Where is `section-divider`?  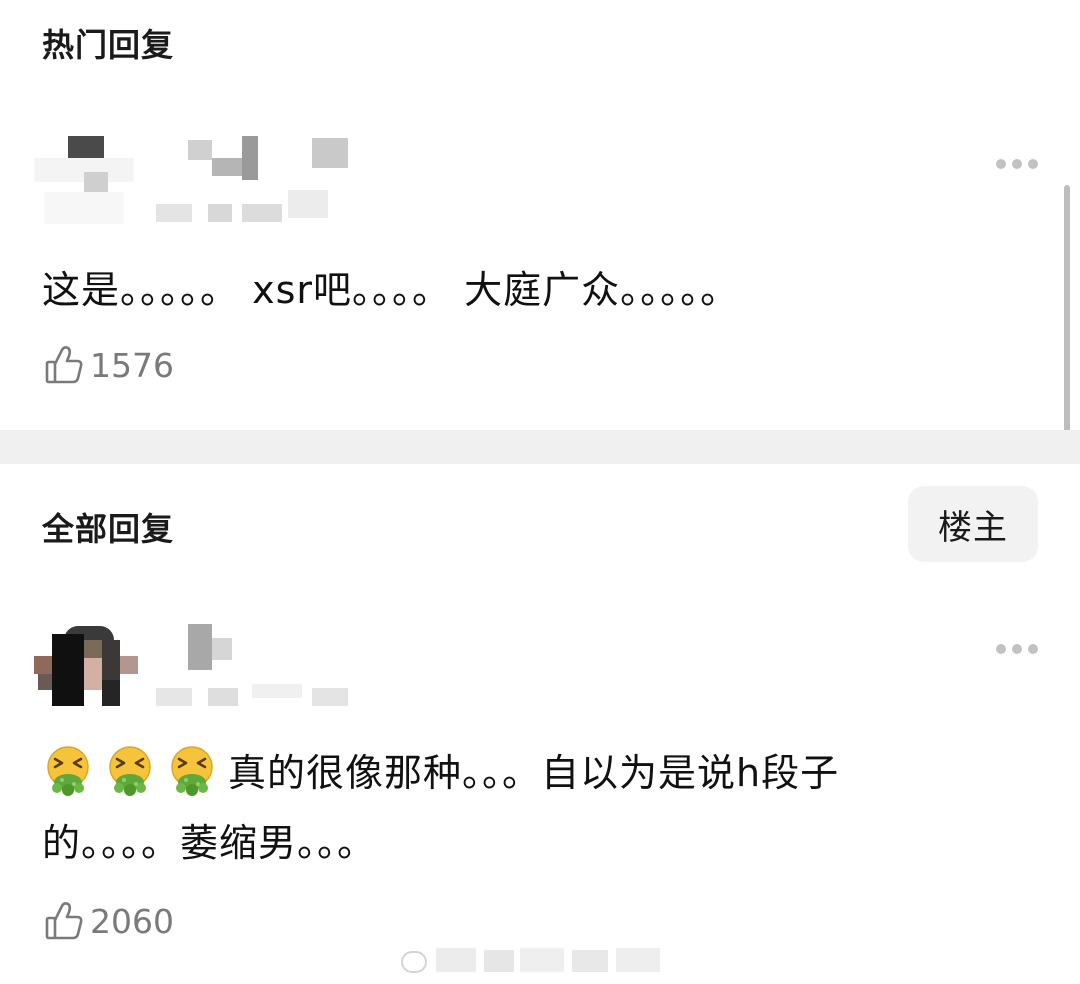
section-divider is located at coordinates (540, 447).